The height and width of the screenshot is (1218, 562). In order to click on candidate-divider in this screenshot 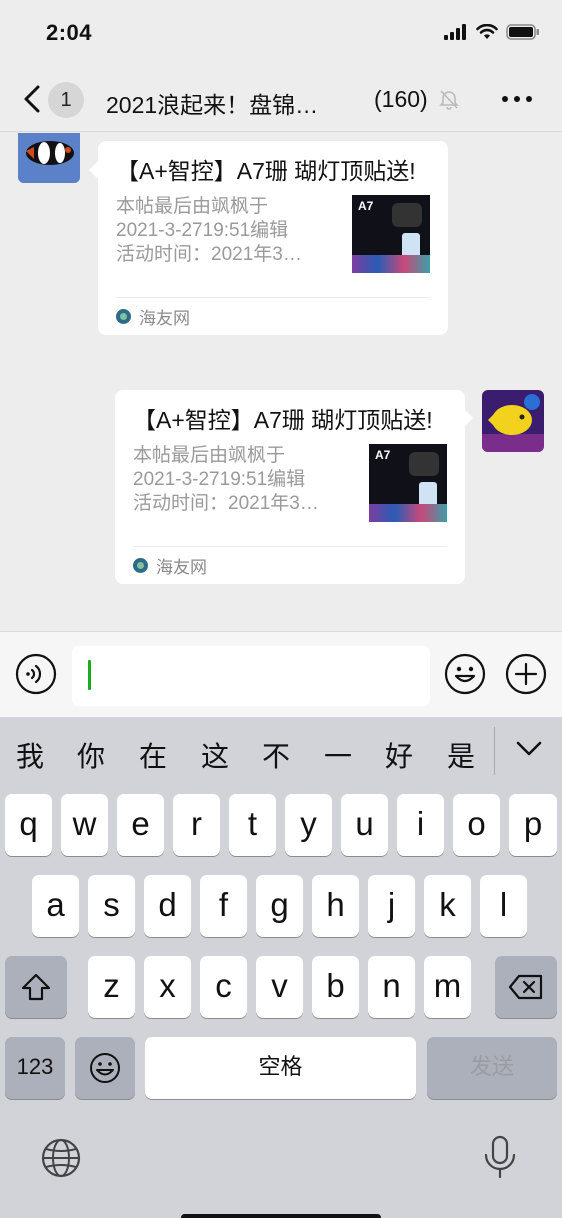, I will do `click(494, 751)`.